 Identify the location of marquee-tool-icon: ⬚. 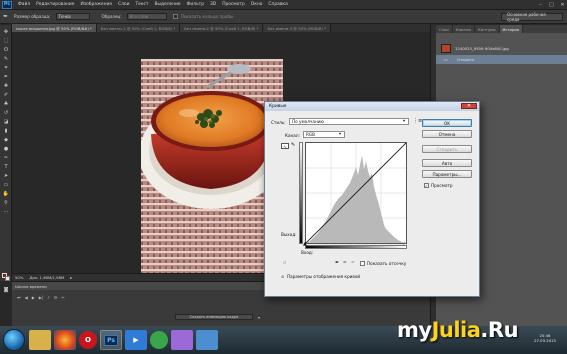
(6, 41).